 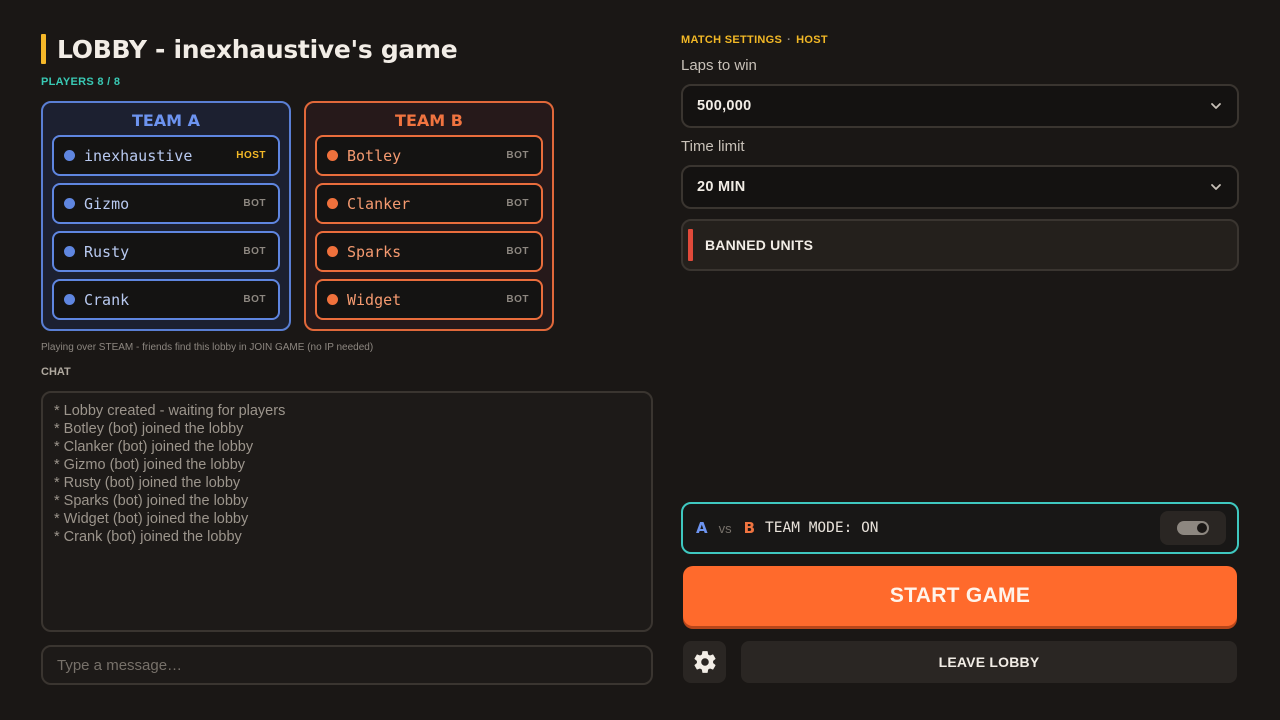 I want to click on player-name: Clanker, so click(x=379, y=203).